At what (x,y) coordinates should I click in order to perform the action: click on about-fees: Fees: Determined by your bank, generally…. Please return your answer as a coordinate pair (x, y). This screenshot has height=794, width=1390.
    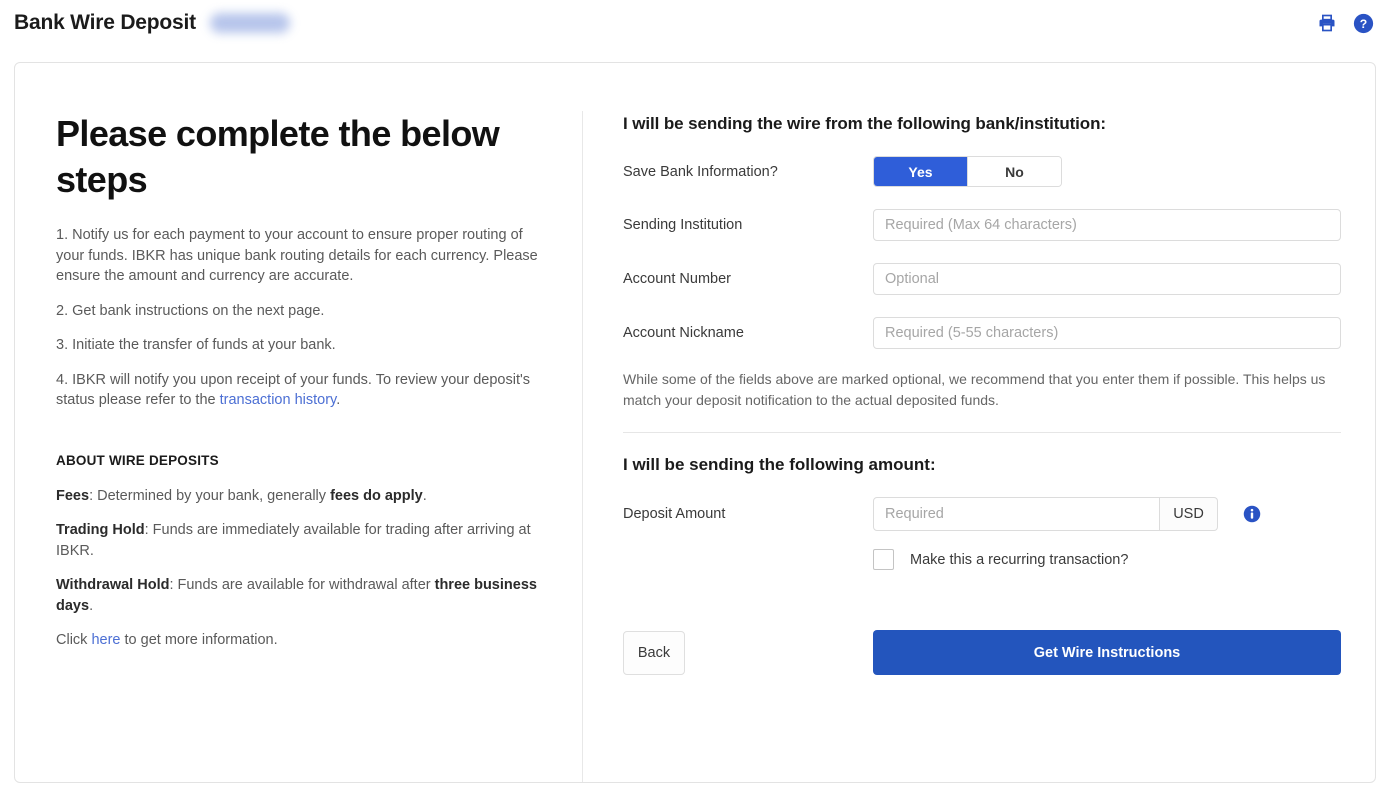
    Looking at the image, I should click on (299, 496).